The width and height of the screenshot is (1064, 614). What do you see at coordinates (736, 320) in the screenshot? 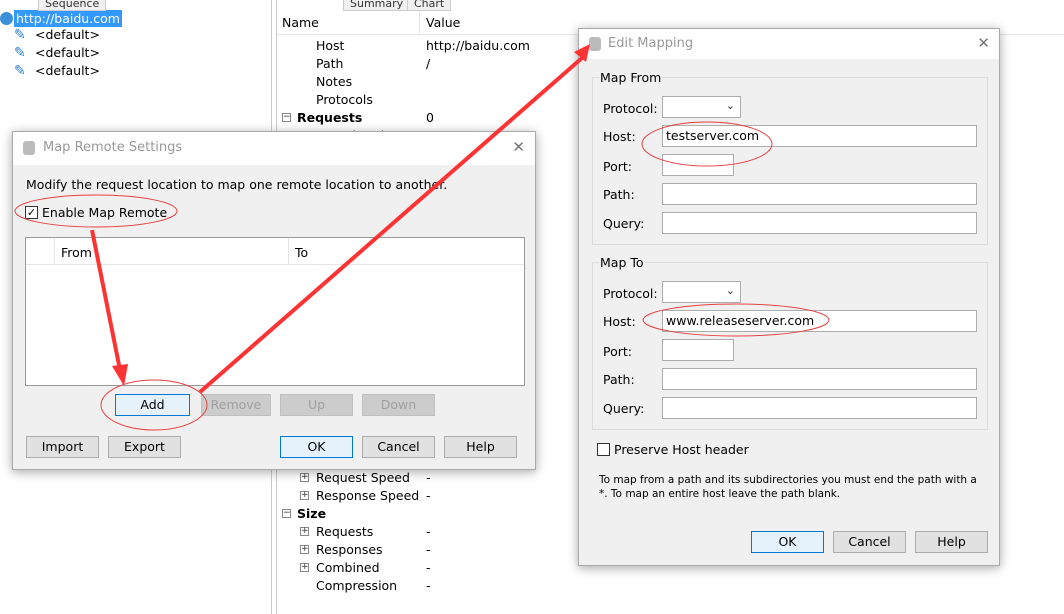
I see `annotation-ellipse-to-host` at bounding box center [736, 320].